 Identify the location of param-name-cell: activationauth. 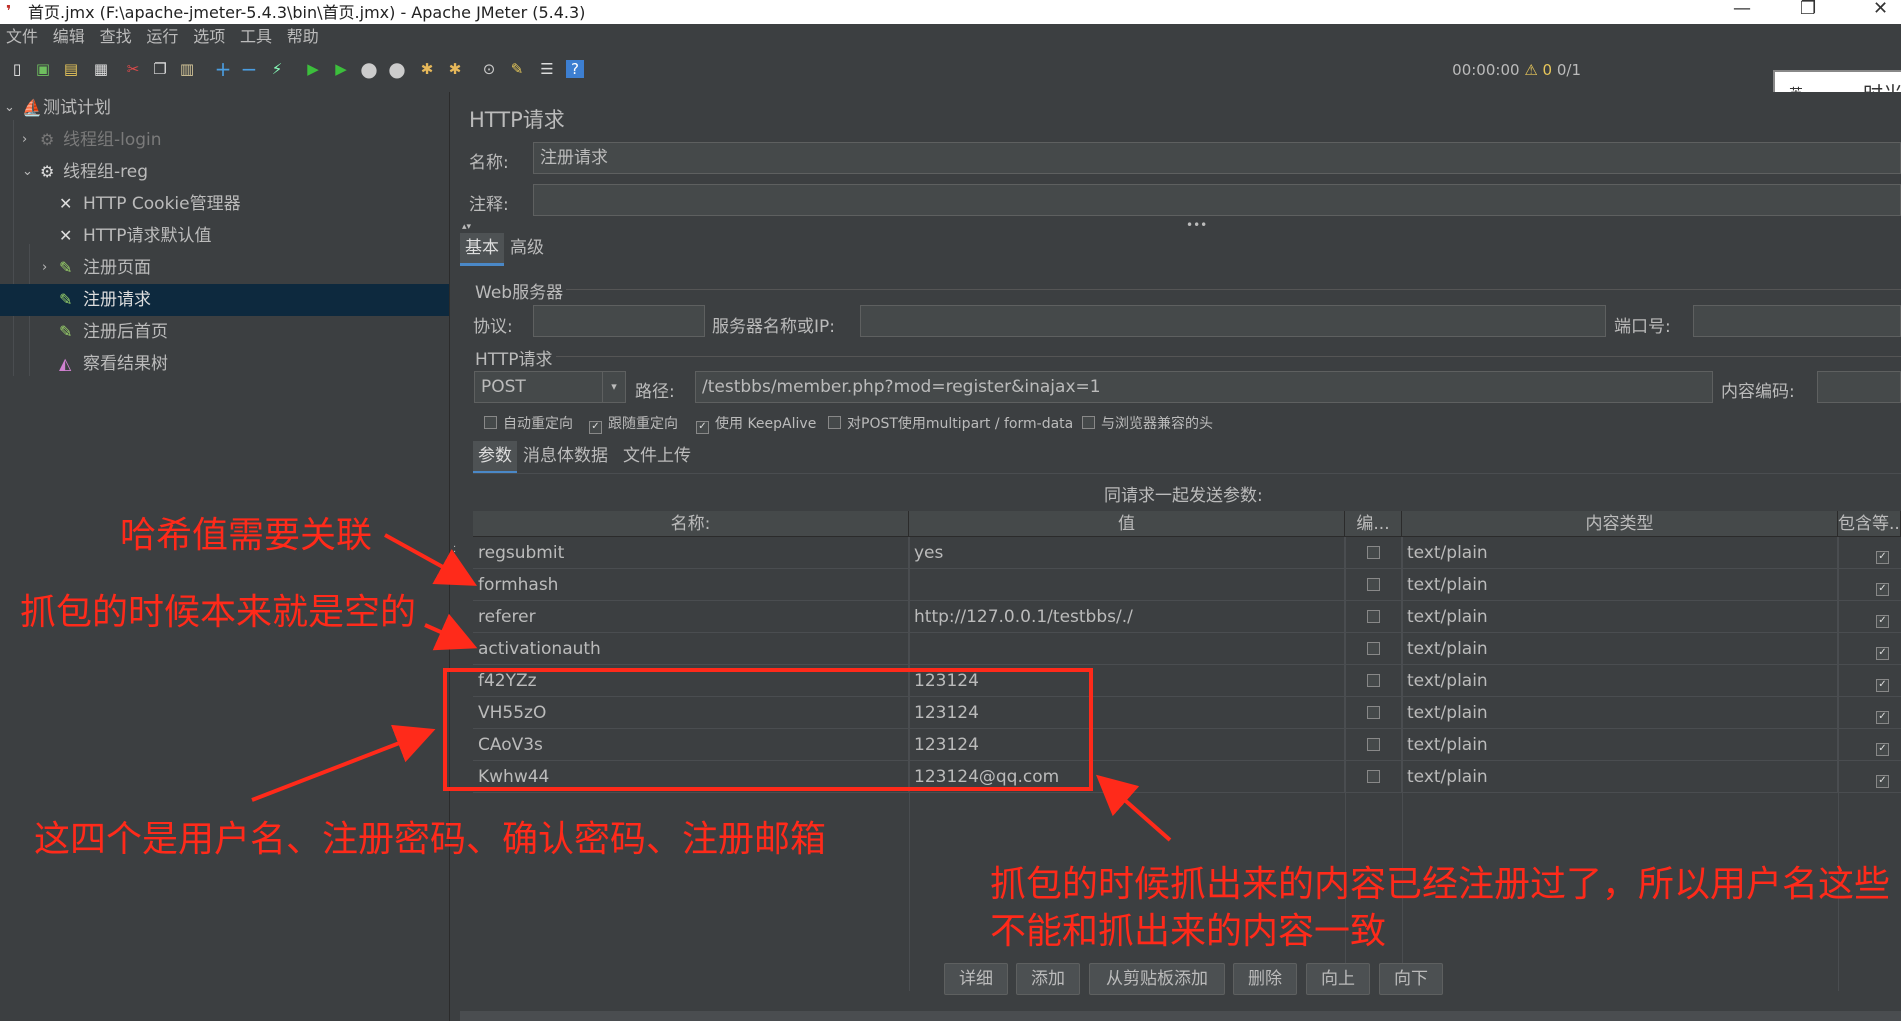
(691, 649).